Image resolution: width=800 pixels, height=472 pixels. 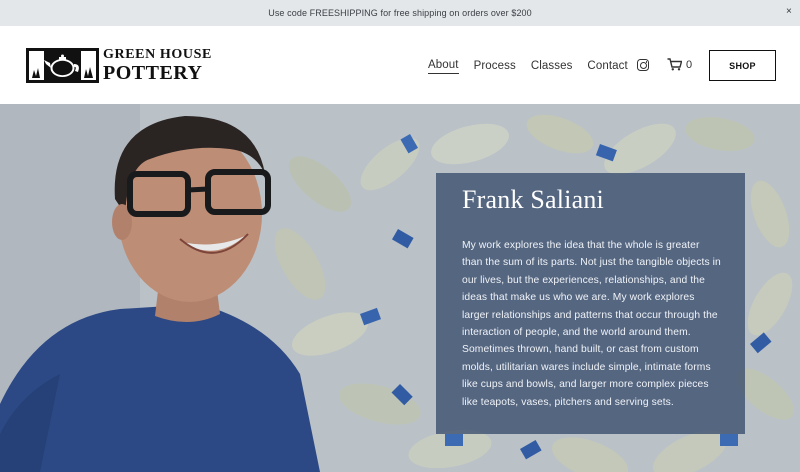 I want to click on main-nav: About Process Classes Contact, so click(x=528, y=66).